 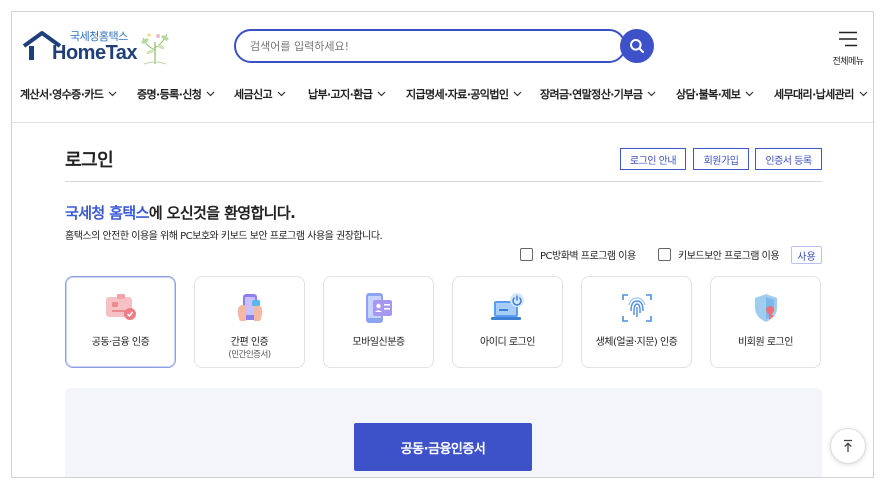 I want to click on login-card-id: 아이디 로그인, so click(x=507, y=322).